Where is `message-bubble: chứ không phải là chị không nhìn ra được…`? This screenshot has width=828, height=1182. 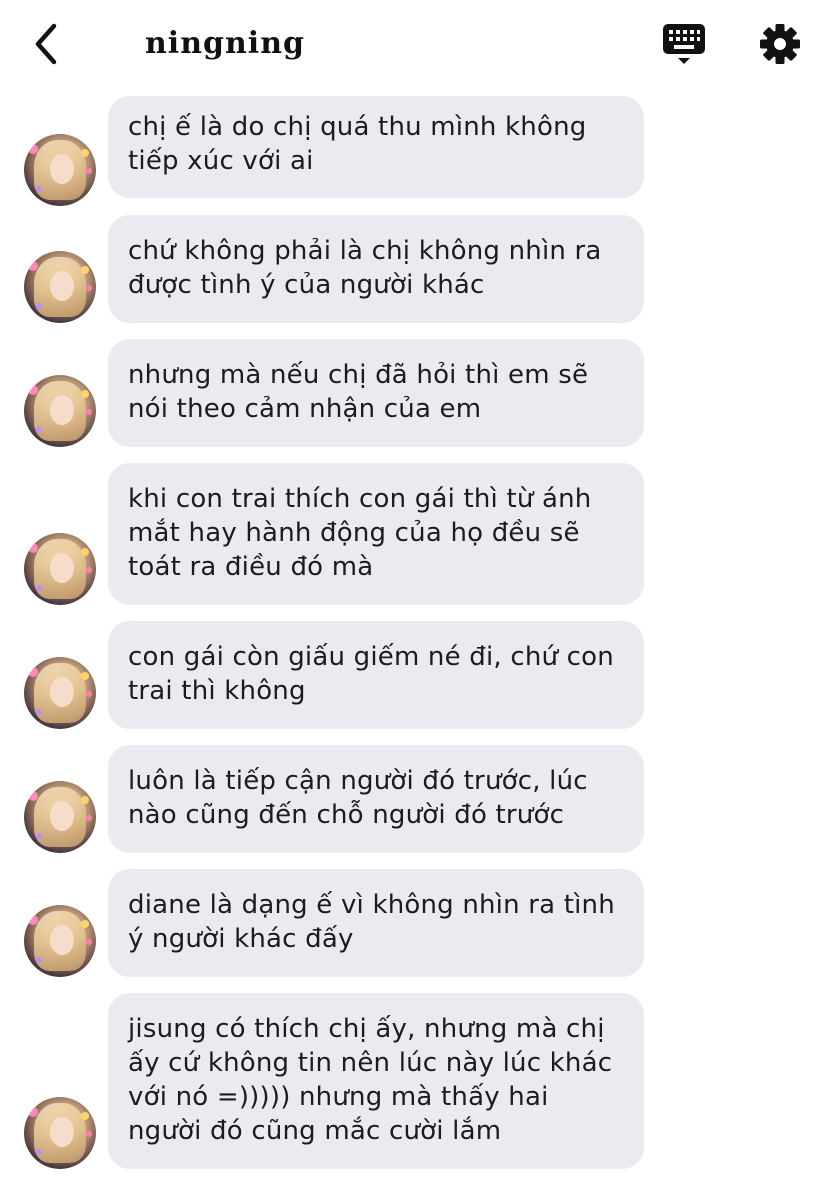 message-bubble: chứ không phải là chị không nhìn ra được… is located at coordinates (376, 269).